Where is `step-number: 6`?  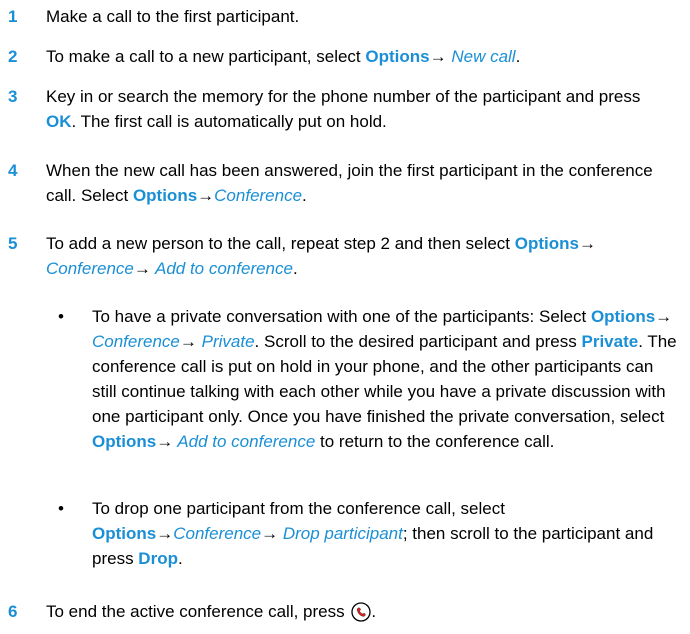
step-number: 6 is located at coordinates (13, 611).